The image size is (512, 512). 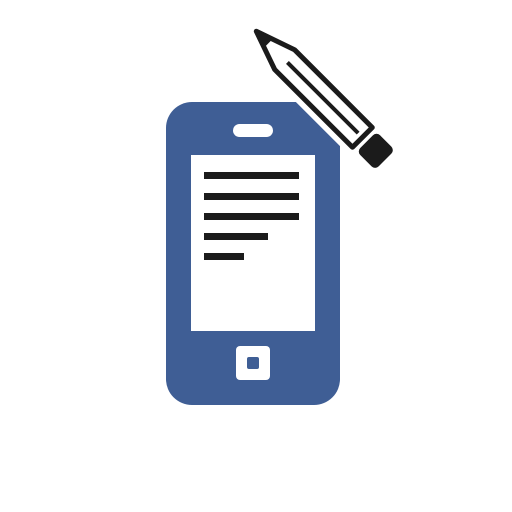 What do you see at coordinates (253, 130) in the screenshot?
I see `earpiece-slot` at bounding box center [253, 130].